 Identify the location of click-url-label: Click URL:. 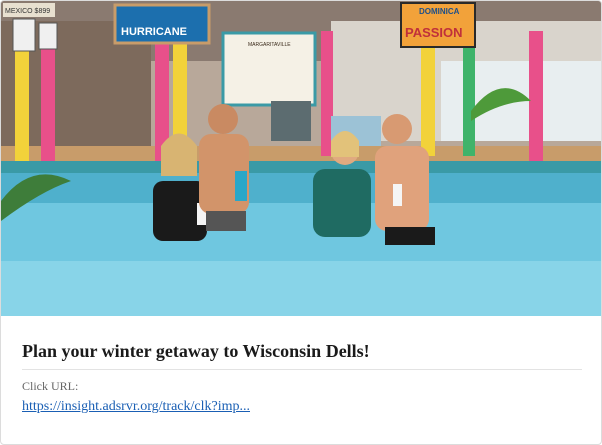
(50, 386).